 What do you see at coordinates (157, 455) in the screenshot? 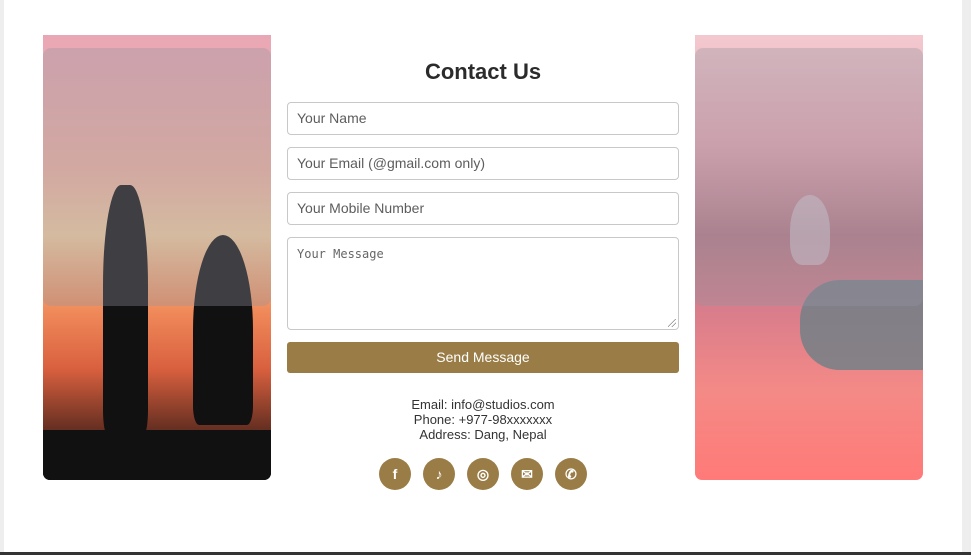
I see `grass-ground` at bounding box center [157, 455].